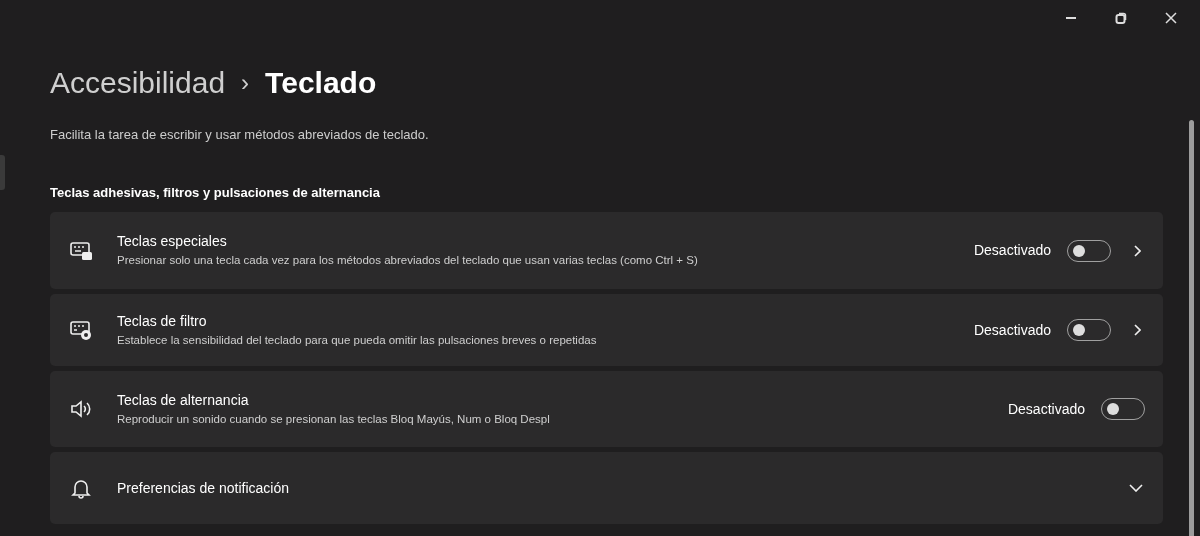 This screenshot has width=1200, height=536. I want to click on section-title: Teclas adhesivas, filtros y pulsaciones de alternancia, so click(215, 192).